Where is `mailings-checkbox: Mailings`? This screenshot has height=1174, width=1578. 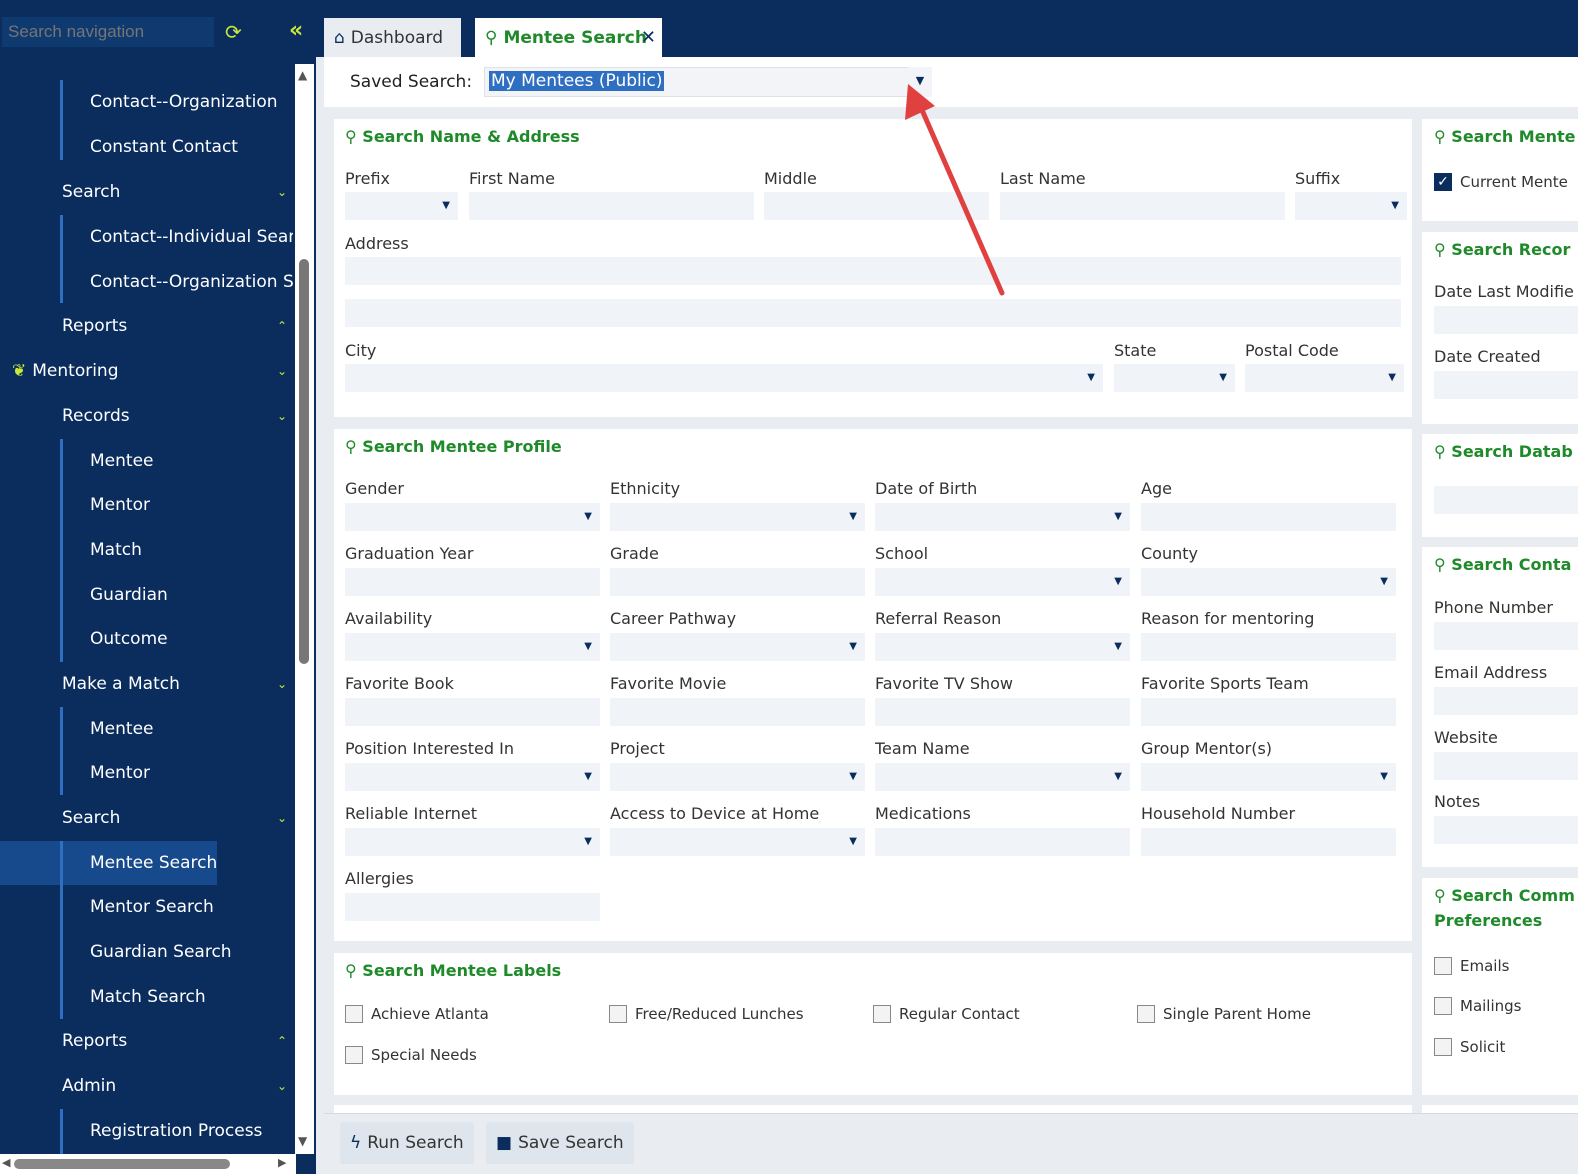 mailings-checkbox: Mailings is located at coordinates (1477, 1006).